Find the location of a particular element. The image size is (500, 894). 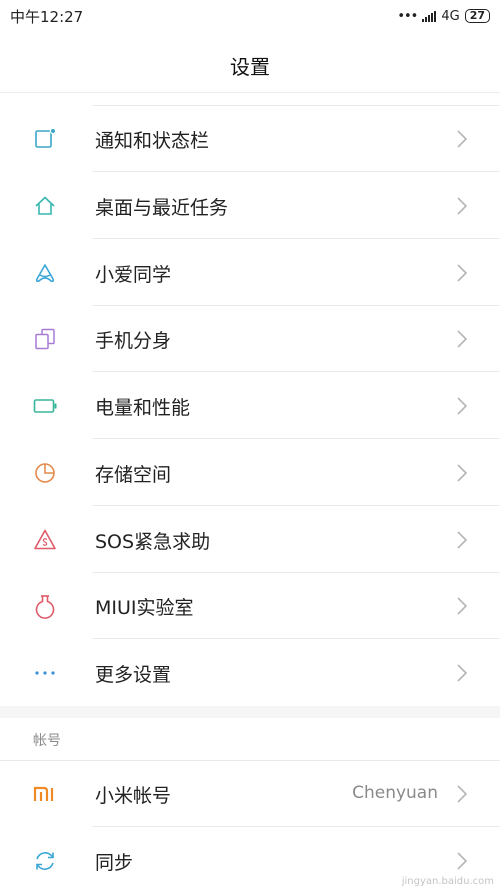

more-dots-icon is located at coordinates (45, 673).